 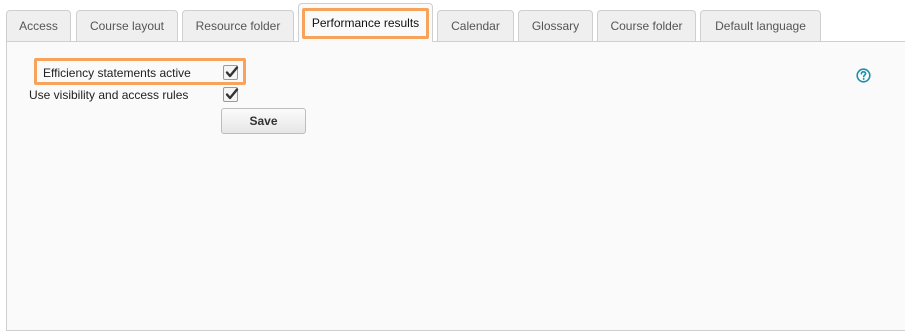 I want to click on tab-resource-folder: Resource folder, so click(x=238, y=25).